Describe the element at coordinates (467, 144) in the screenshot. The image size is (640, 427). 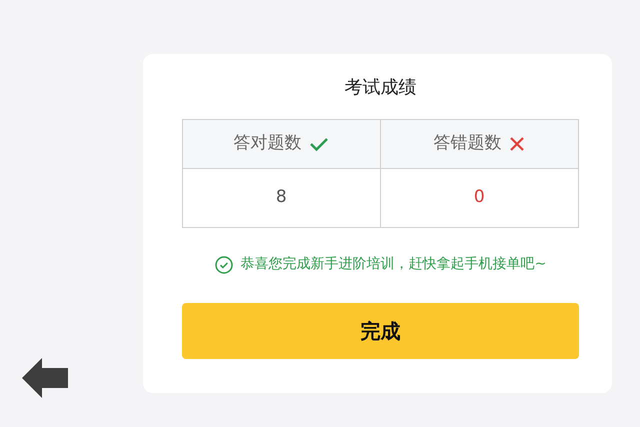
I see `column-header: 答错题数` at that location.